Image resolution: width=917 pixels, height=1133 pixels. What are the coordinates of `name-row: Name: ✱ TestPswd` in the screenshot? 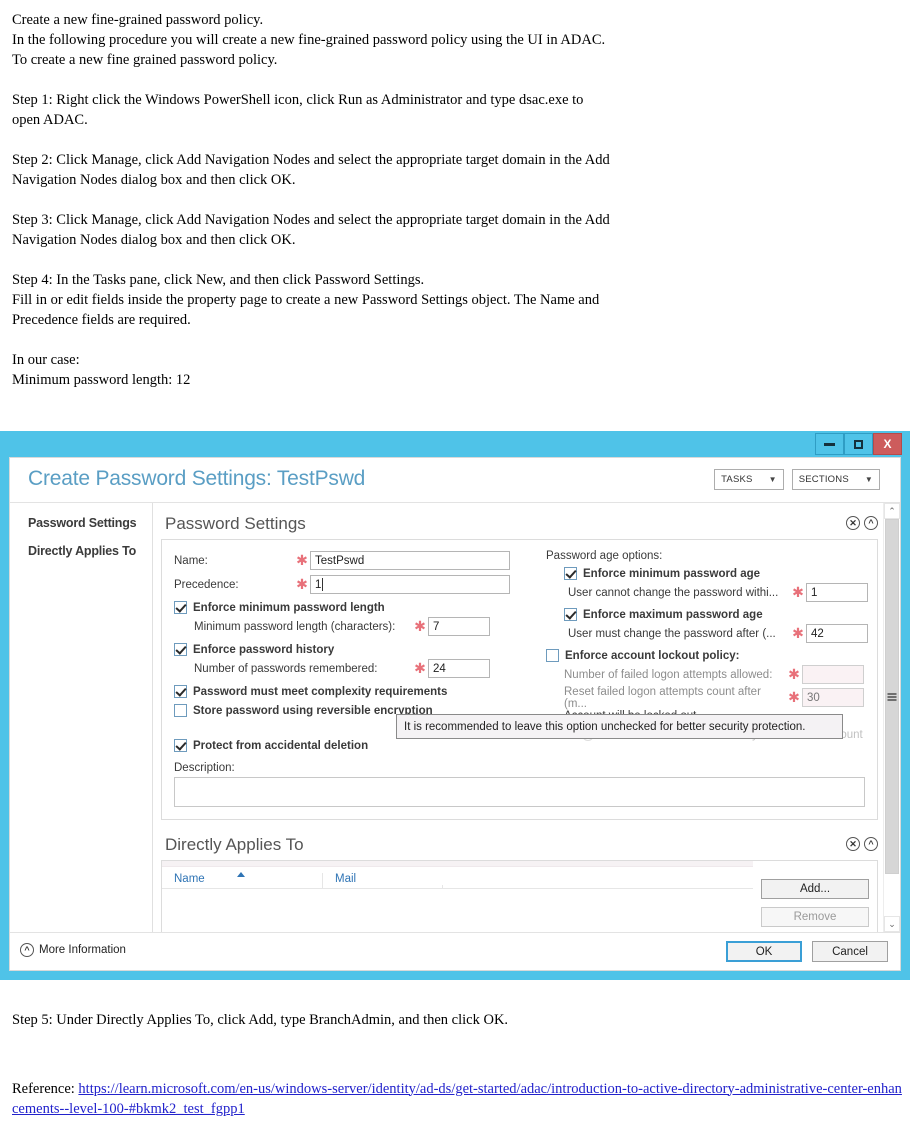 It's located at (358, 560).